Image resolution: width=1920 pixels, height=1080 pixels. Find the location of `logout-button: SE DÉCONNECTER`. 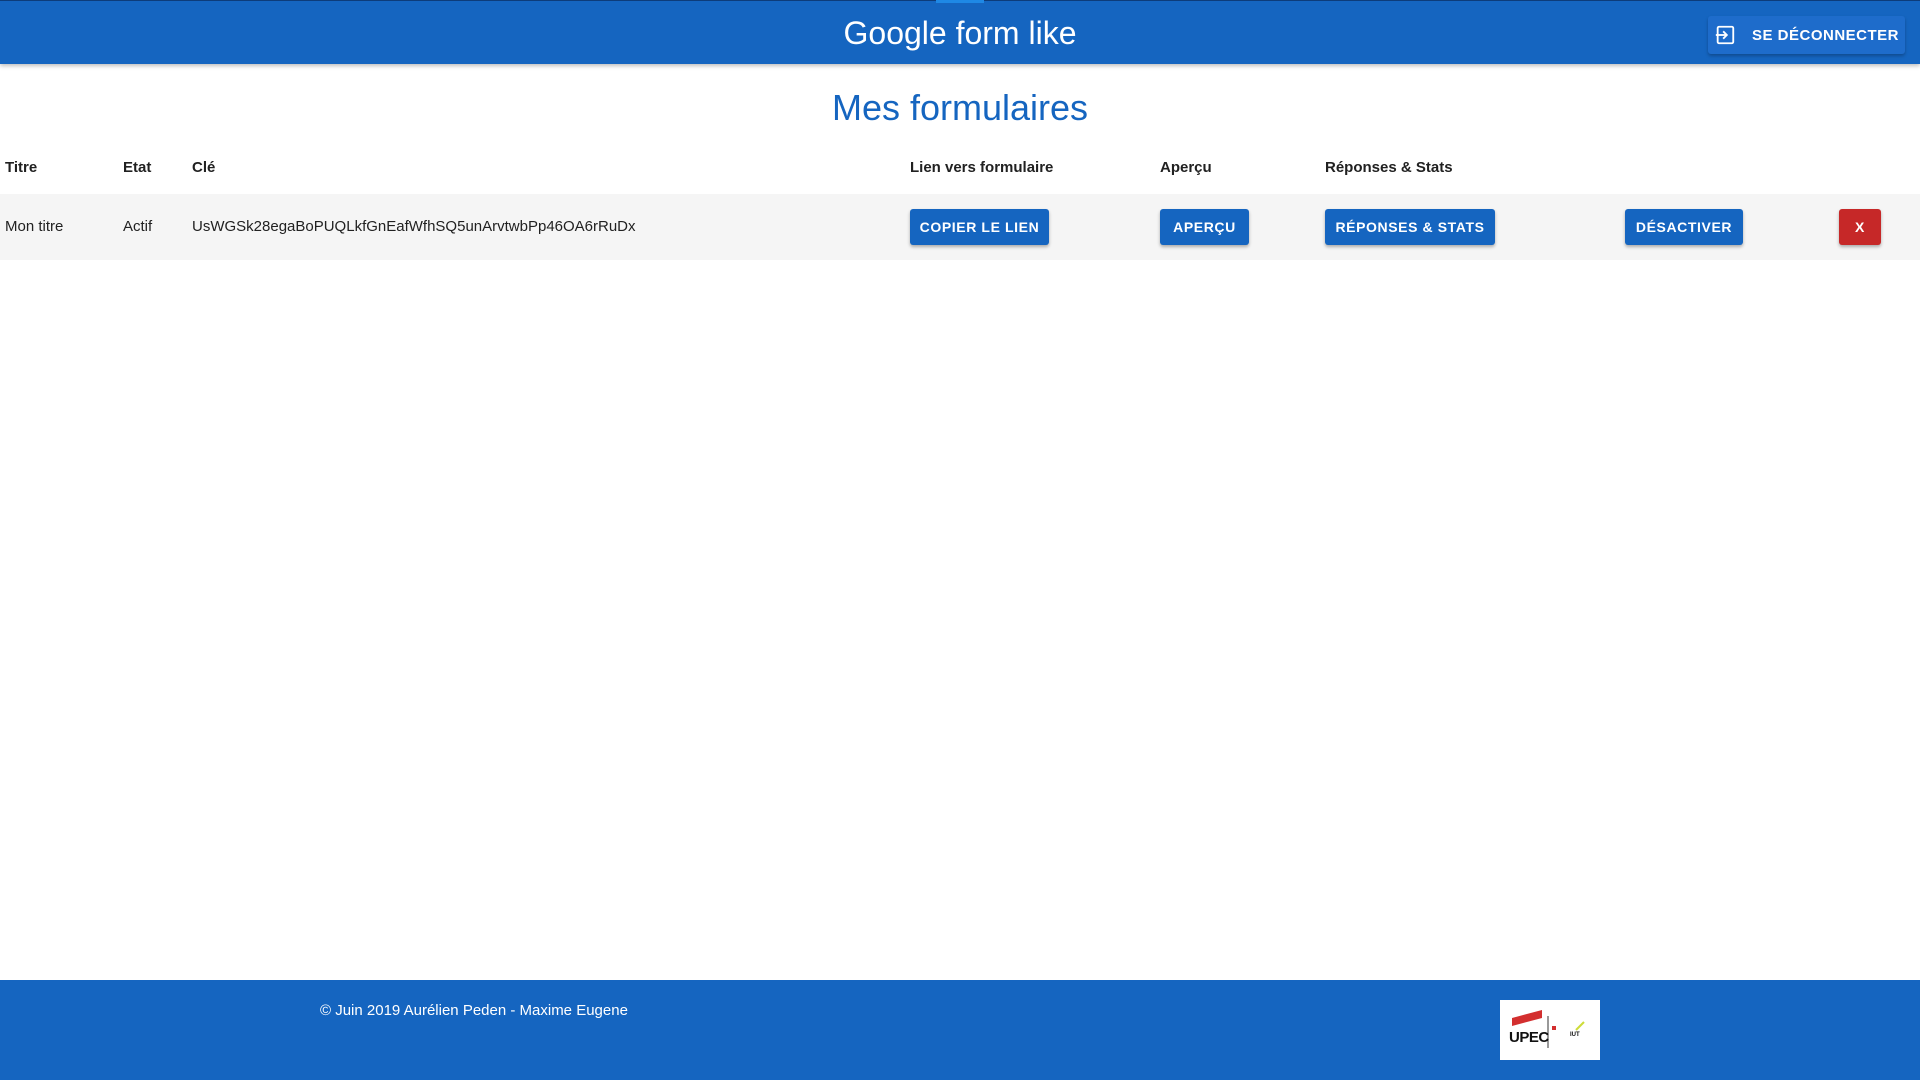

logout-button: SE DÉCONNECTER is located at coordinates (1806, 35).